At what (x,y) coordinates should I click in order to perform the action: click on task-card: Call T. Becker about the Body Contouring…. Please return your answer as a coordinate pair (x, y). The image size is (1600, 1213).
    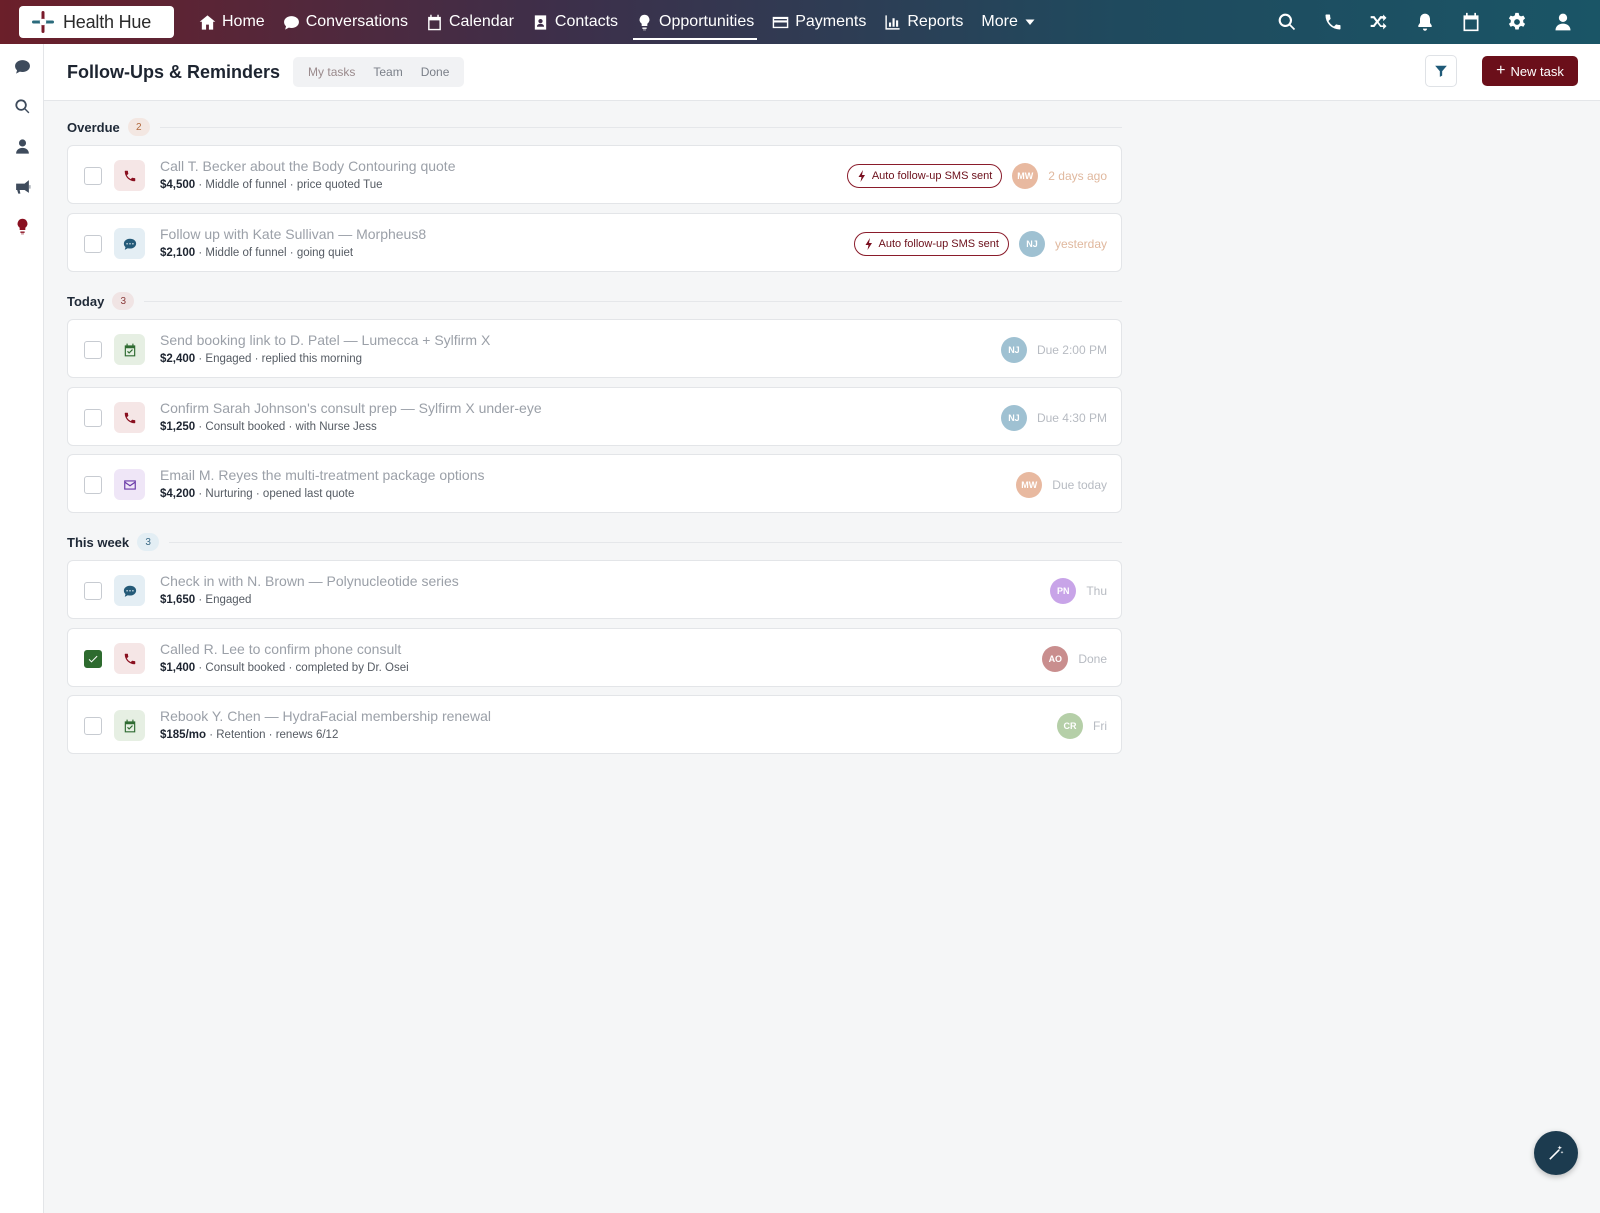
    Looking at the image, I should click on (594, 174).